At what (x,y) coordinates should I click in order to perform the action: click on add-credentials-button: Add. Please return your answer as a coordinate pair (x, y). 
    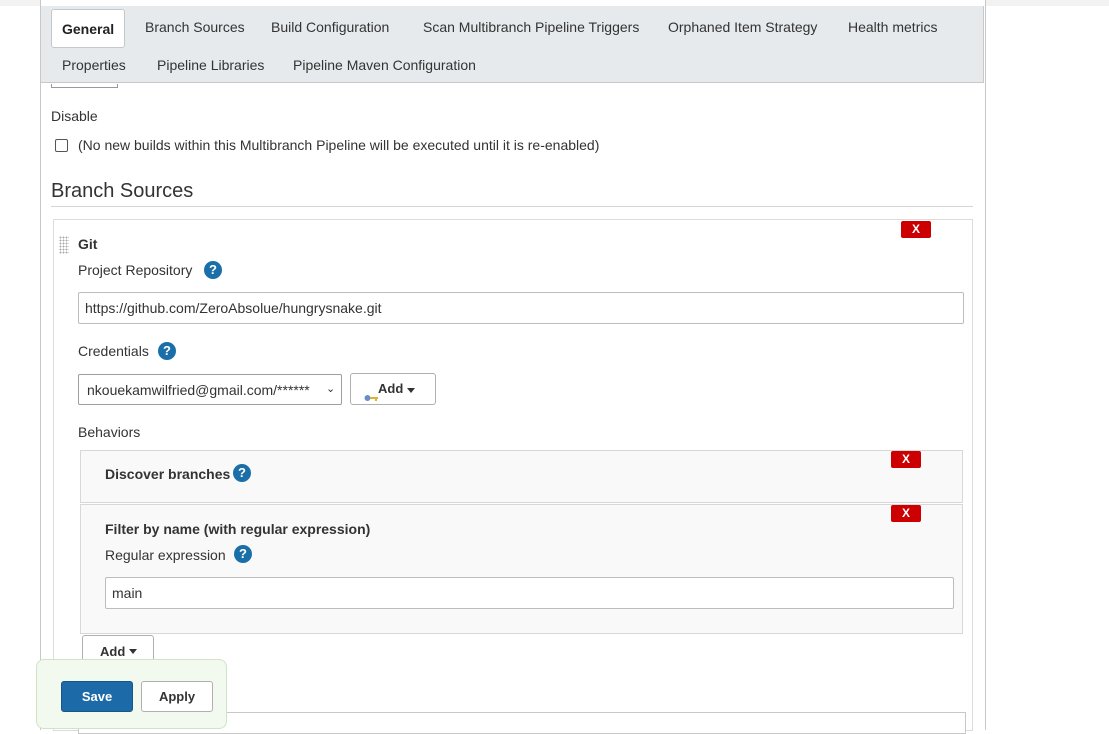
    Looking at the image, I should click on (393, 389).